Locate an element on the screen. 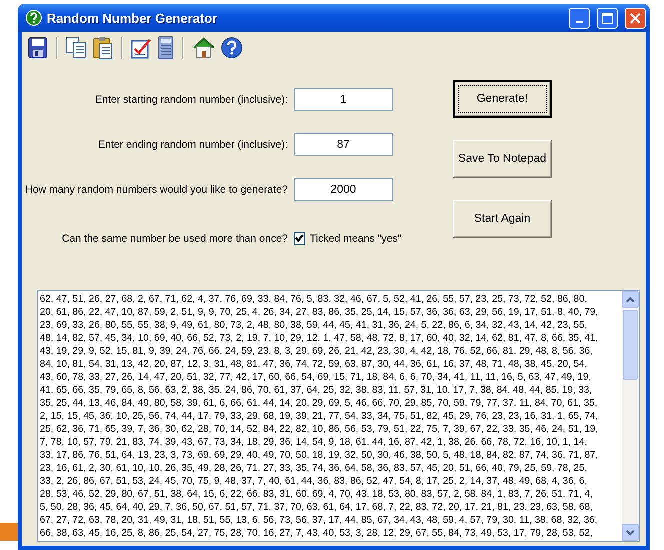  field-label: Enter ending random number (inclusive): is located at coordinates (192, 144).